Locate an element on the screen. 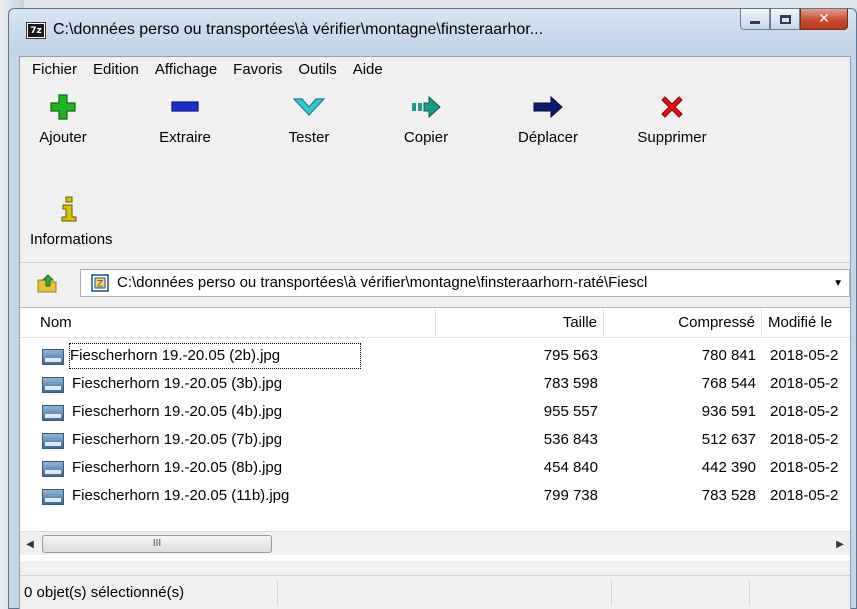  add-button: Ajouter is located at coordinates (63, 118).